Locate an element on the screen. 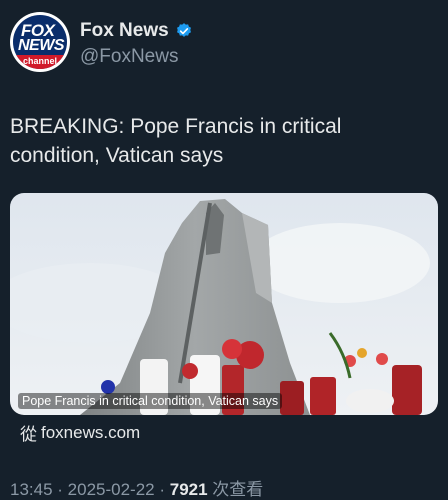 This screenshot has height=500, width=448. display-name: Fox News is located at coordinates (124, 31).